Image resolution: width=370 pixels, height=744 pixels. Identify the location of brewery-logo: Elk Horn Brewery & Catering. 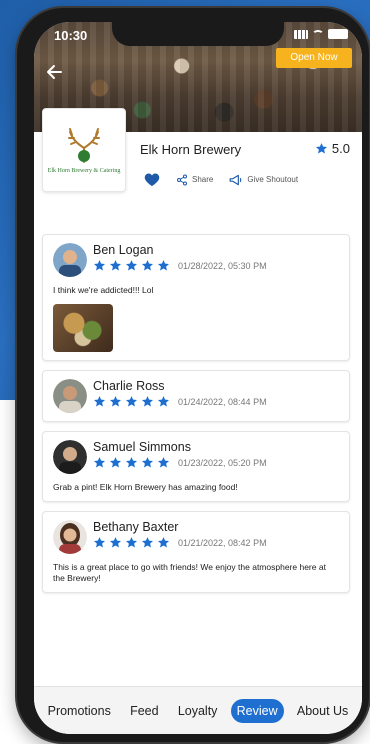
(84, 150).